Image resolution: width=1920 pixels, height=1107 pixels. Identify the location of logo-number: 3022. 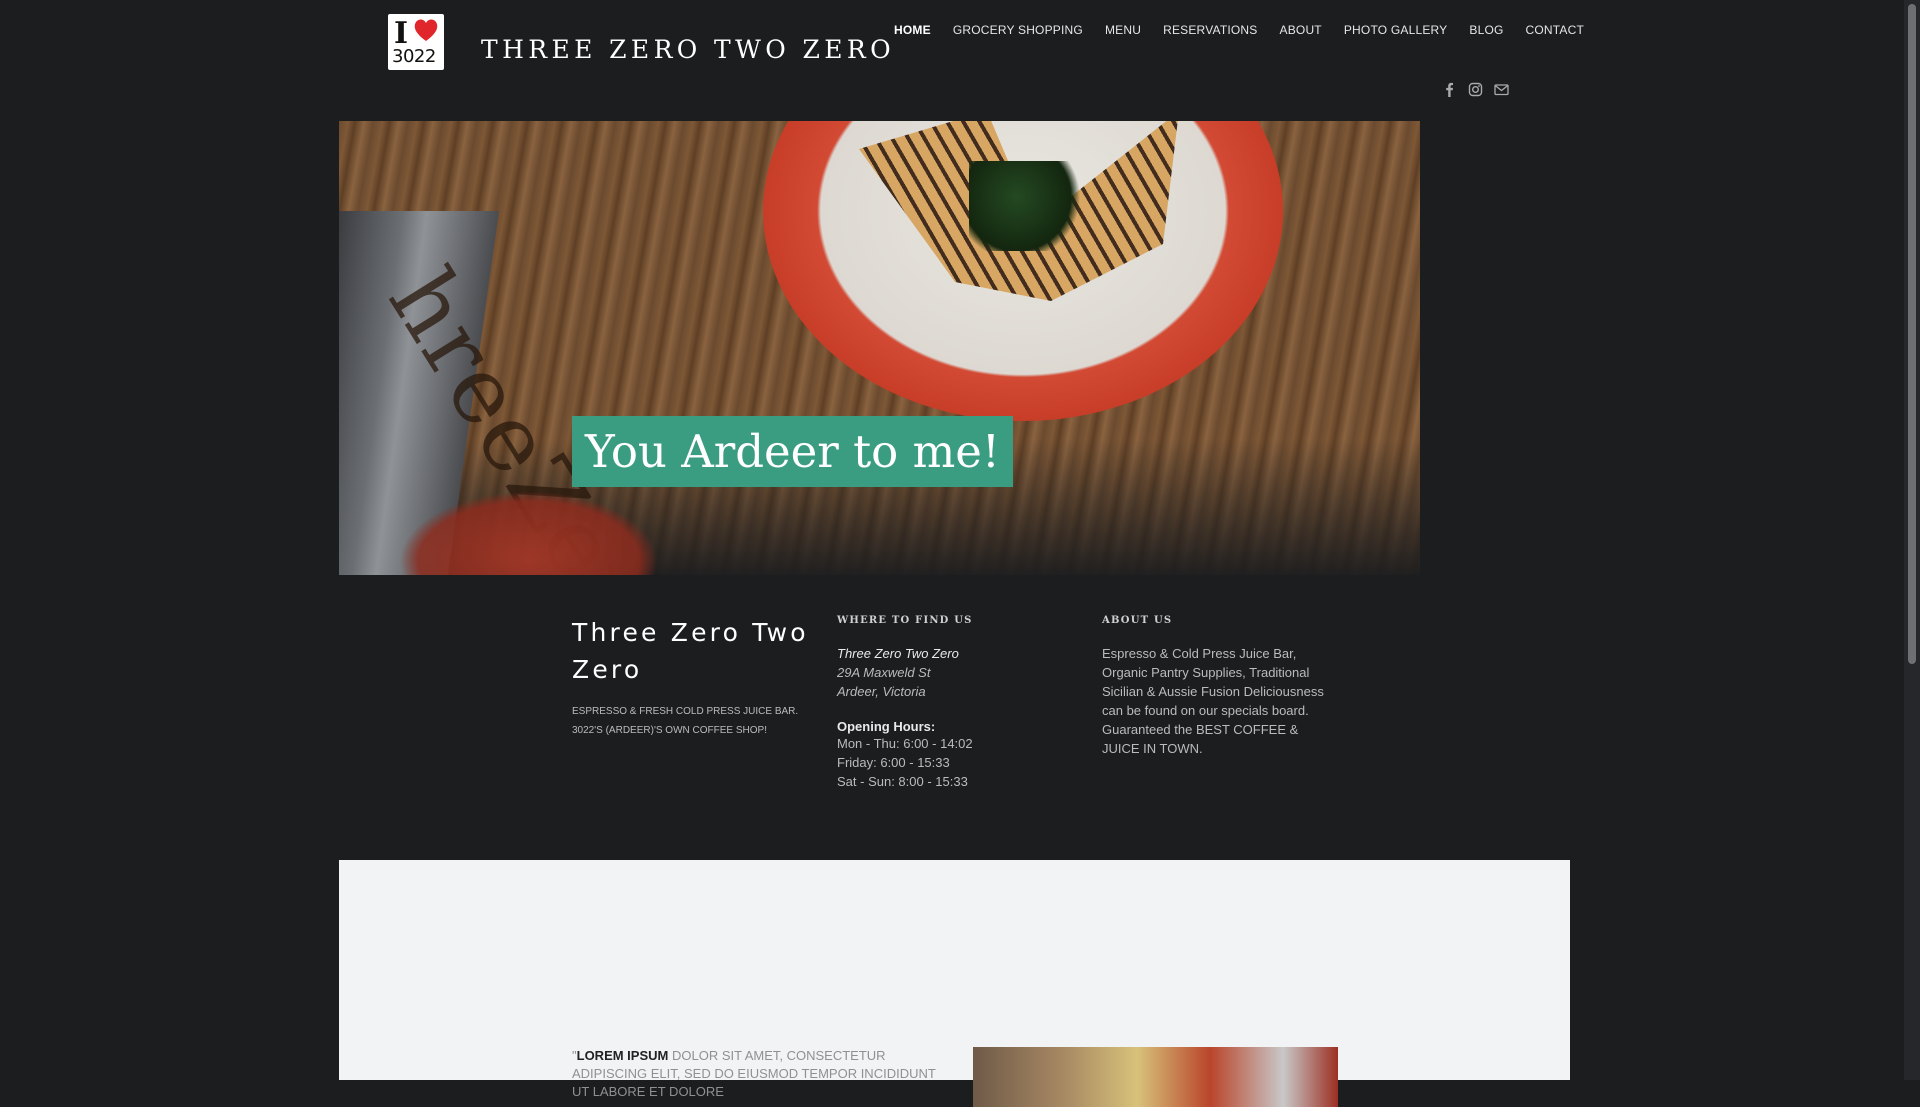
(414, 56).